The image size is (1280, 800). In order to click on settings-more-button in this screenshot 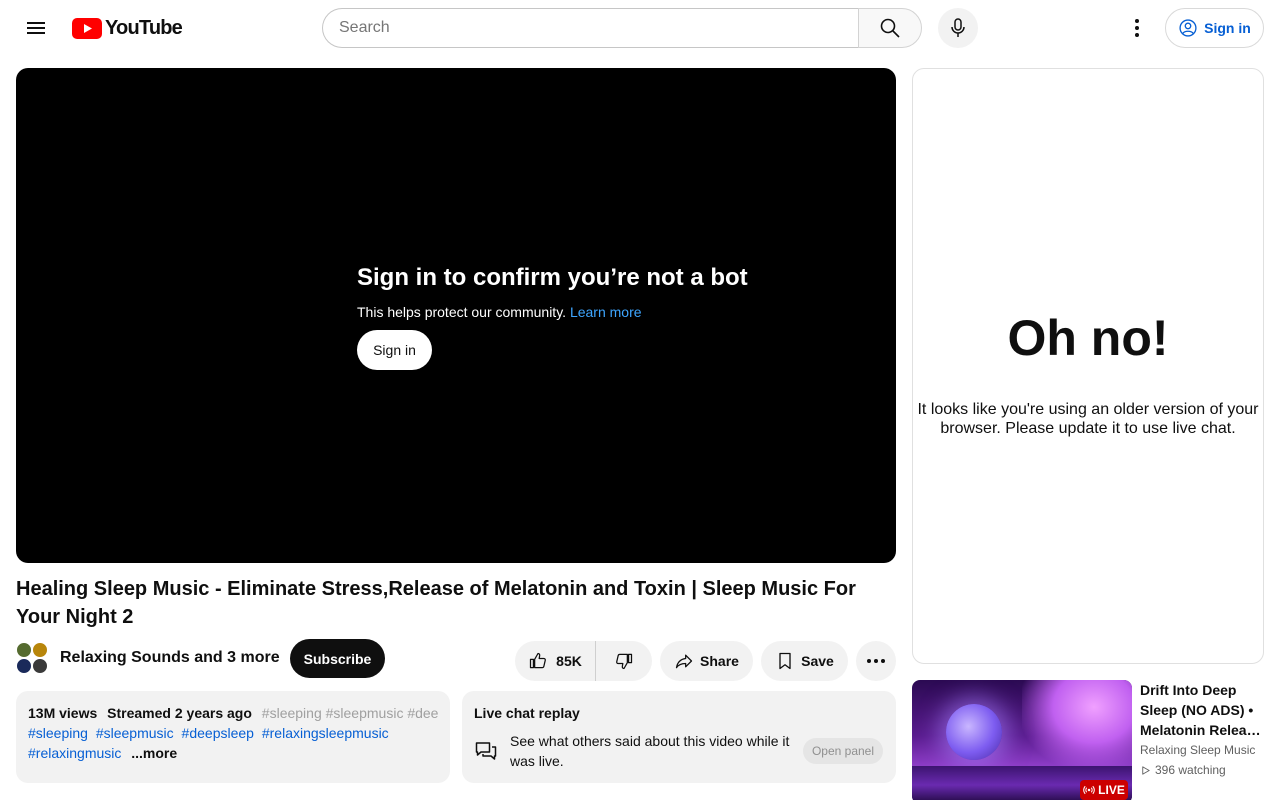, I will do `click(1137, 28)`.